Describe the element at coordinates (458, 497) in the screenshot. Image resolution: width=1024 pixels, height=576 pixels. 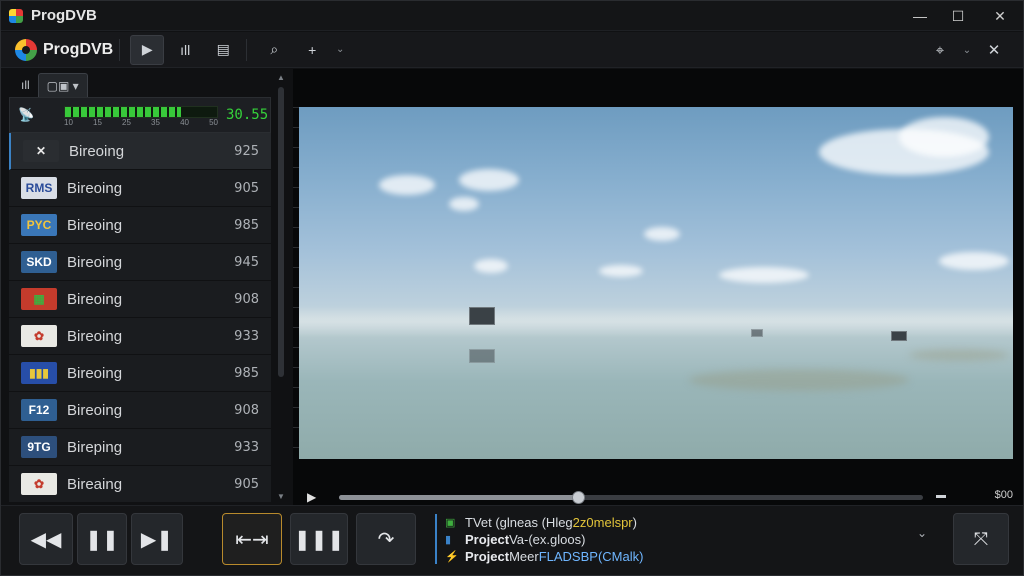
I see `seek-progress` at that location.